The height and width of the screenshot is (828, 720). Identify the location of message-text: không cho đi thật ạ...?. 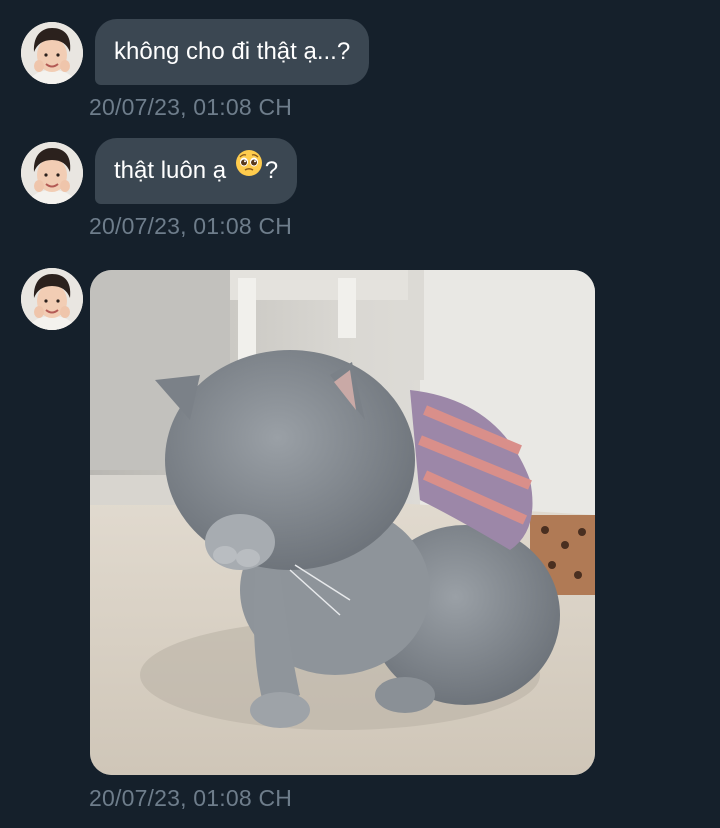
(232, 51).